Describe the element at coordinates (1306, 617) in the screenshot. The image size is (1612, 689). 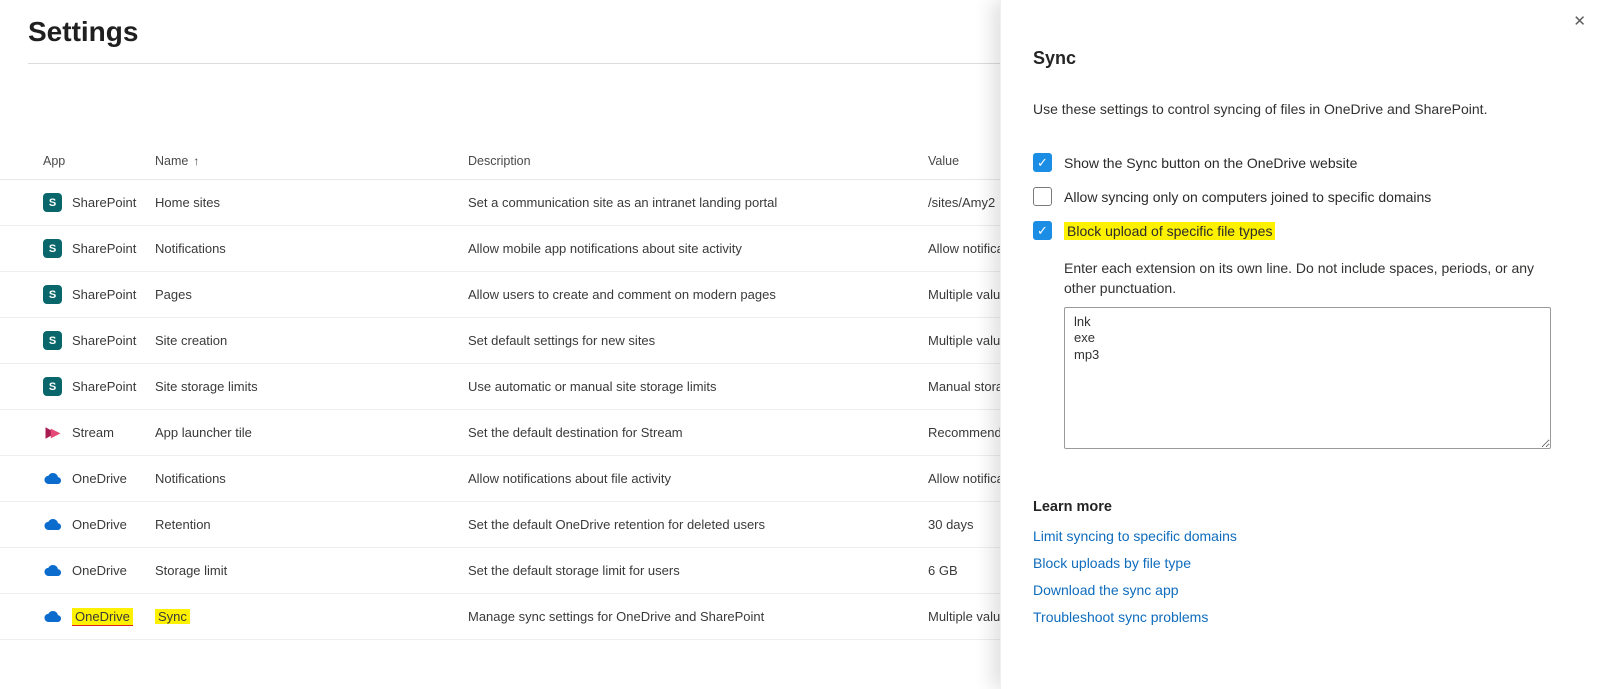
I see `link-troubleshoot-sync: Troubleshoot sync problems` at that location.